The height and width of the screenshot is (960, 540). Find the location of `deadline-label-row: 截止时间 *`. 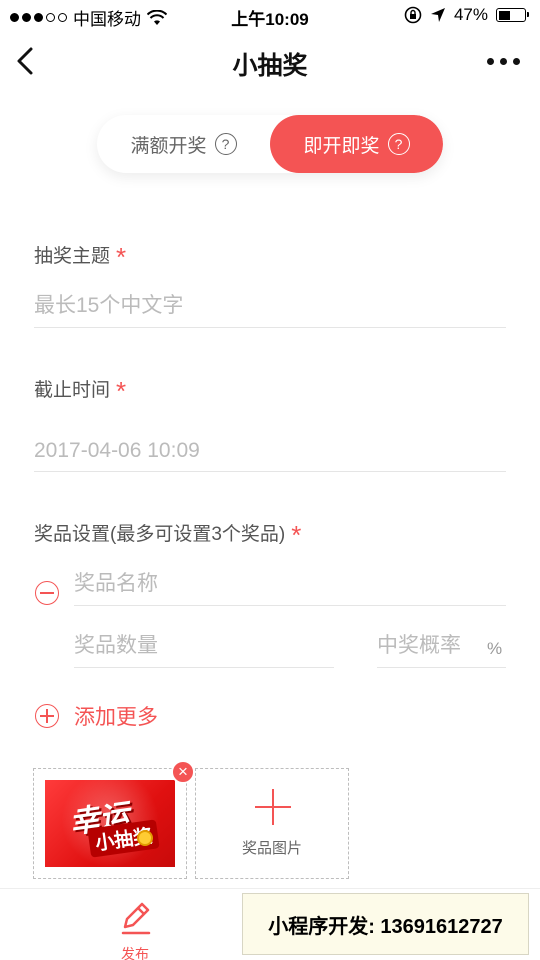

deadline-label-row: 截止时间 * is located at coordinates (80, 389).